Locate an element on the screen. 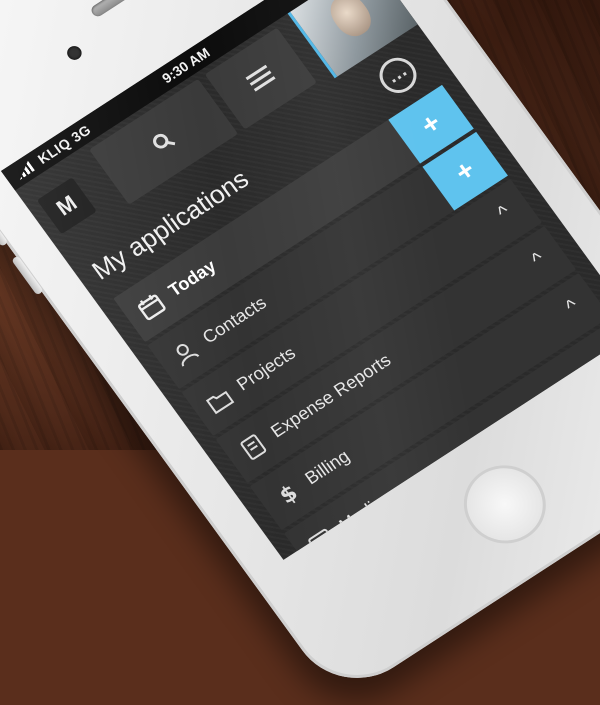 The width and height of the screenshot is (600, 705). earpiece-speaker is located at coordinates (130, 9).